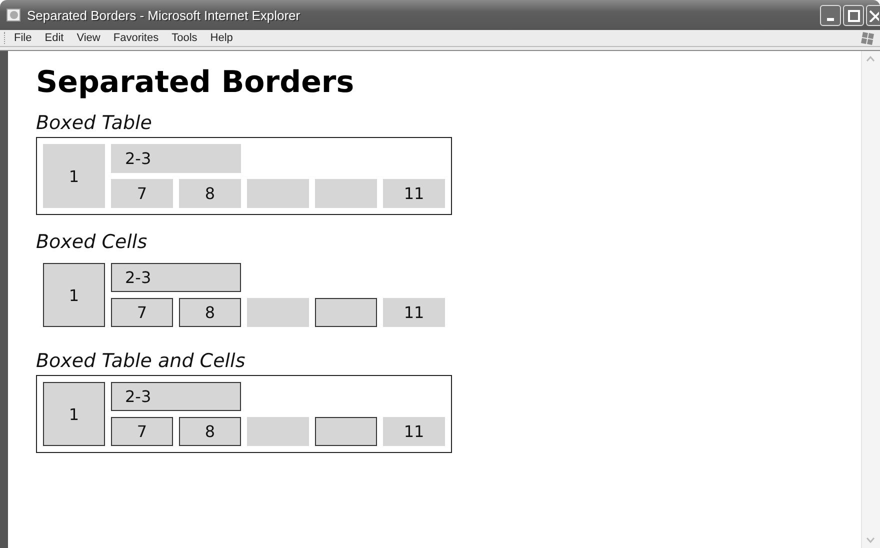 This screenshot has width=880, height=548. Describe the element at coordinates (94, 123) in the screenshot. I see `table-caption: Boxed Table` at that location.